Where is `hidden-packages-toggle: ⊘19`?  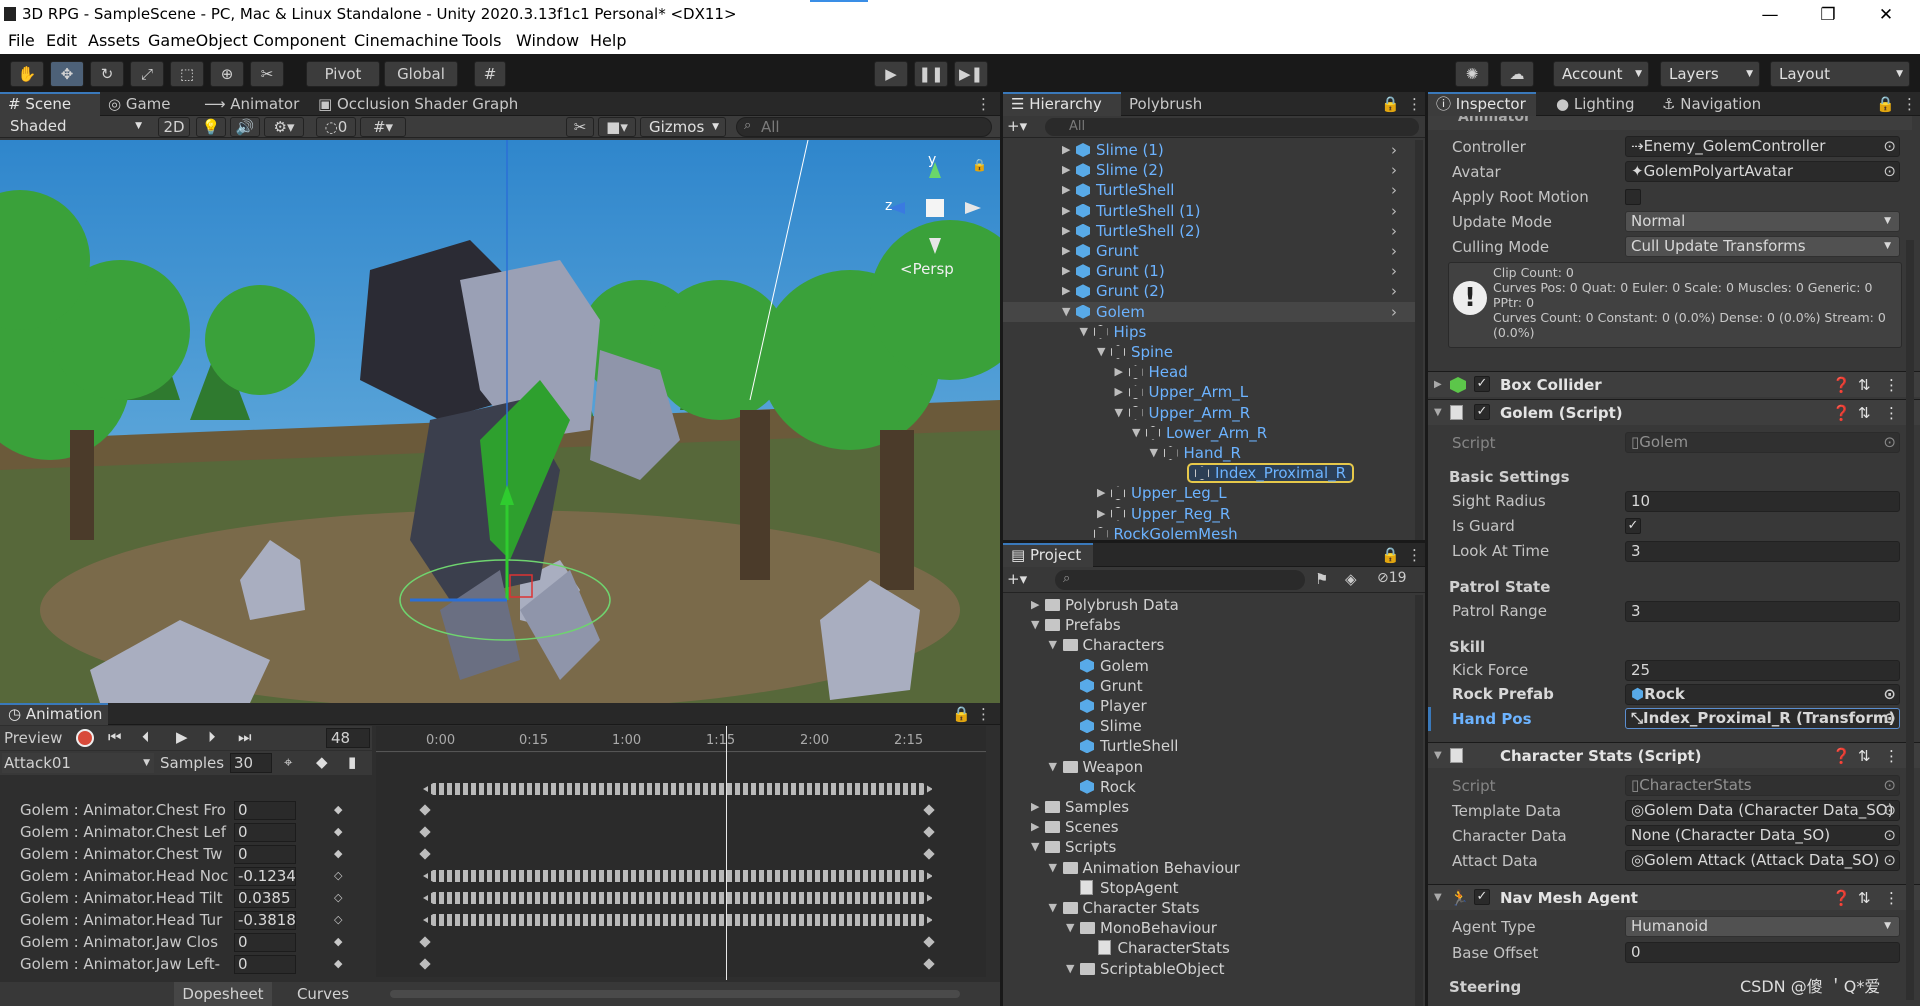
hidden-packages-toggle: ⊘19 is located at coordinates (1392, 578).